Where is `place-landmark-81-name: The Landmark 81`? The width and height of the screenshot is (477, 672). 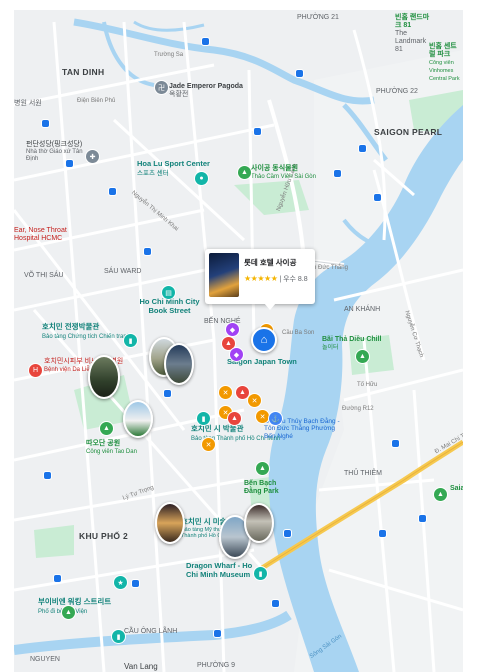 place-landmark-81-name: The Landmark 81 is located at coordinates (411, 42).